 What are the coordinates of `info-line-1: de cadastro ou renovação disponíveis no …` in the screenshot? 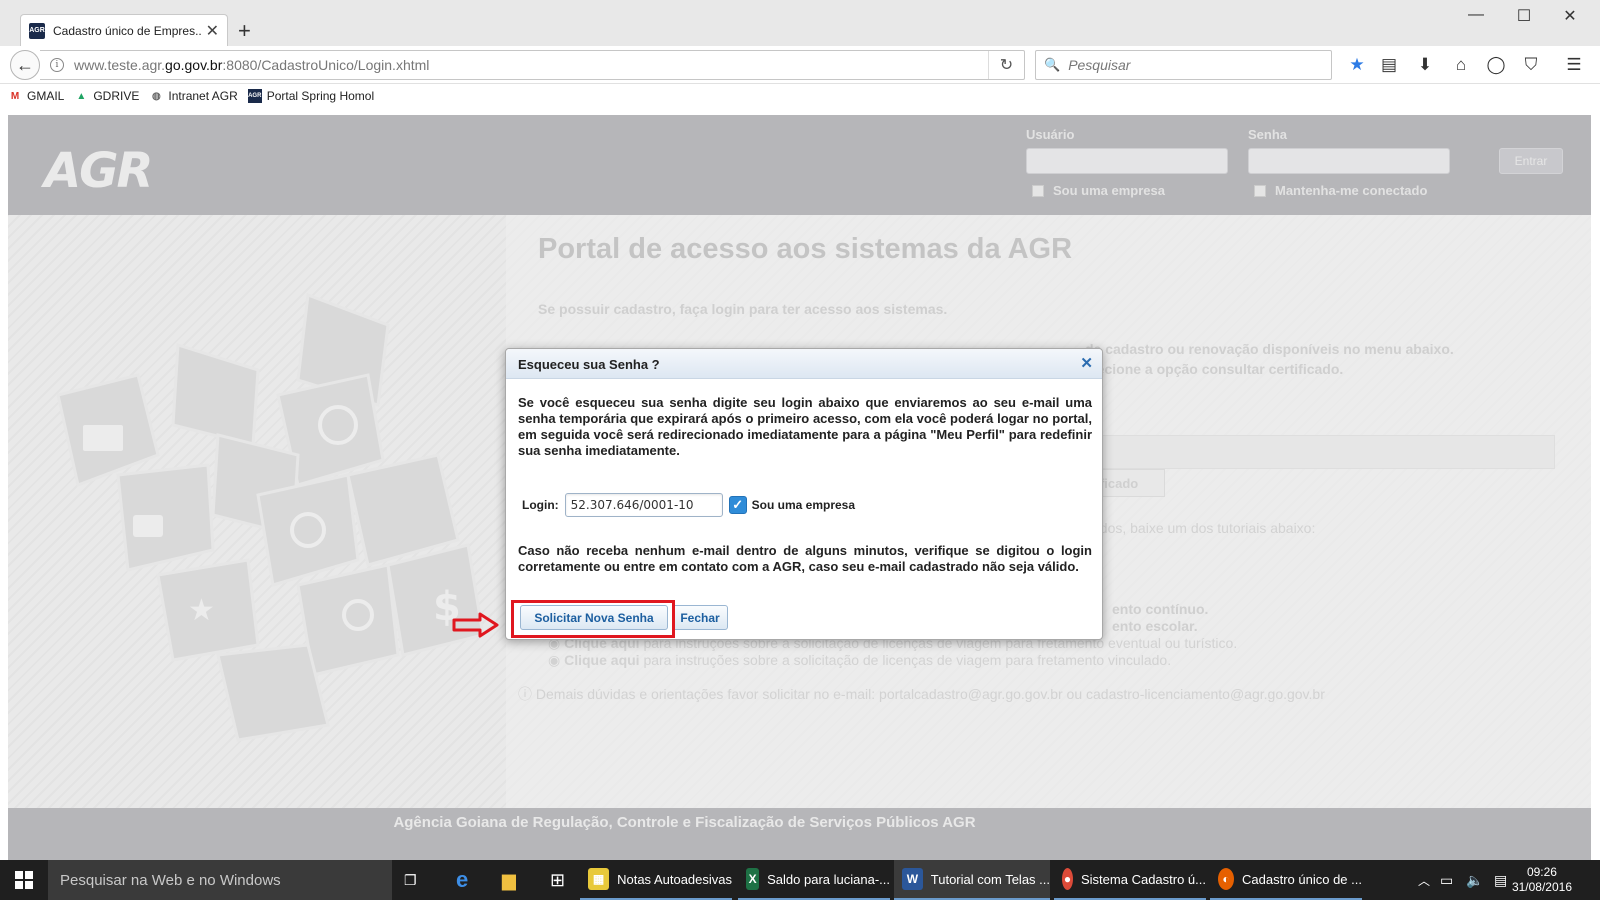 It's located at (1269, 349).